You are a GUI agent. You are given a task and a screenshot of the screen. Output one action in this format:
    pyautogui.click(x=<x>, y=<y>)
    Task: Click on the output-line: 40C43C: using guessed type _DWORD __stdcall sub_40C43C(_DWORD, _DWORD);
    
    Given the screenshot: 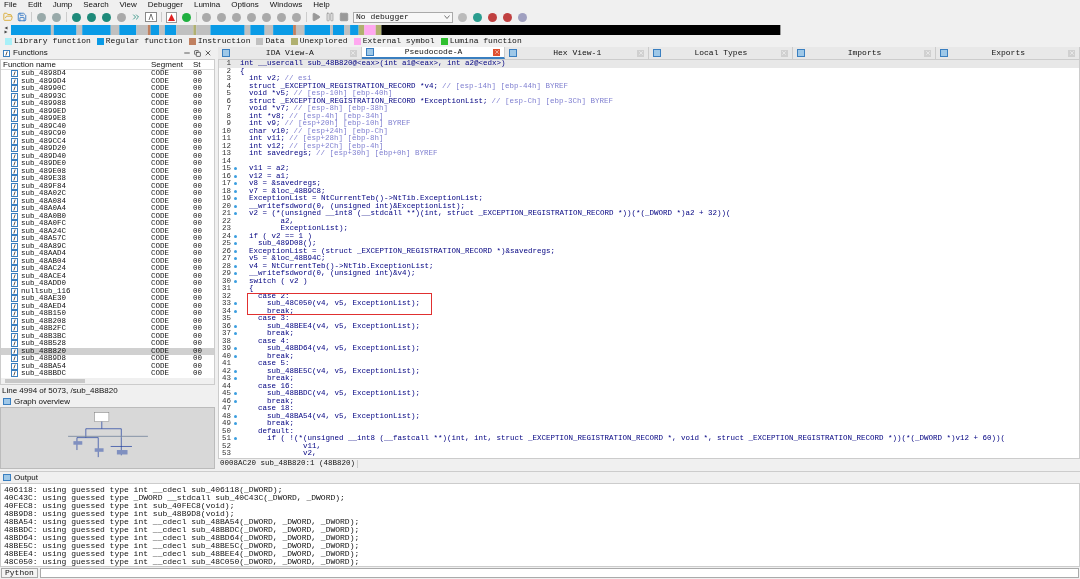 What is the action you would take?
    pyautogui.click(x=175, y=498)
    